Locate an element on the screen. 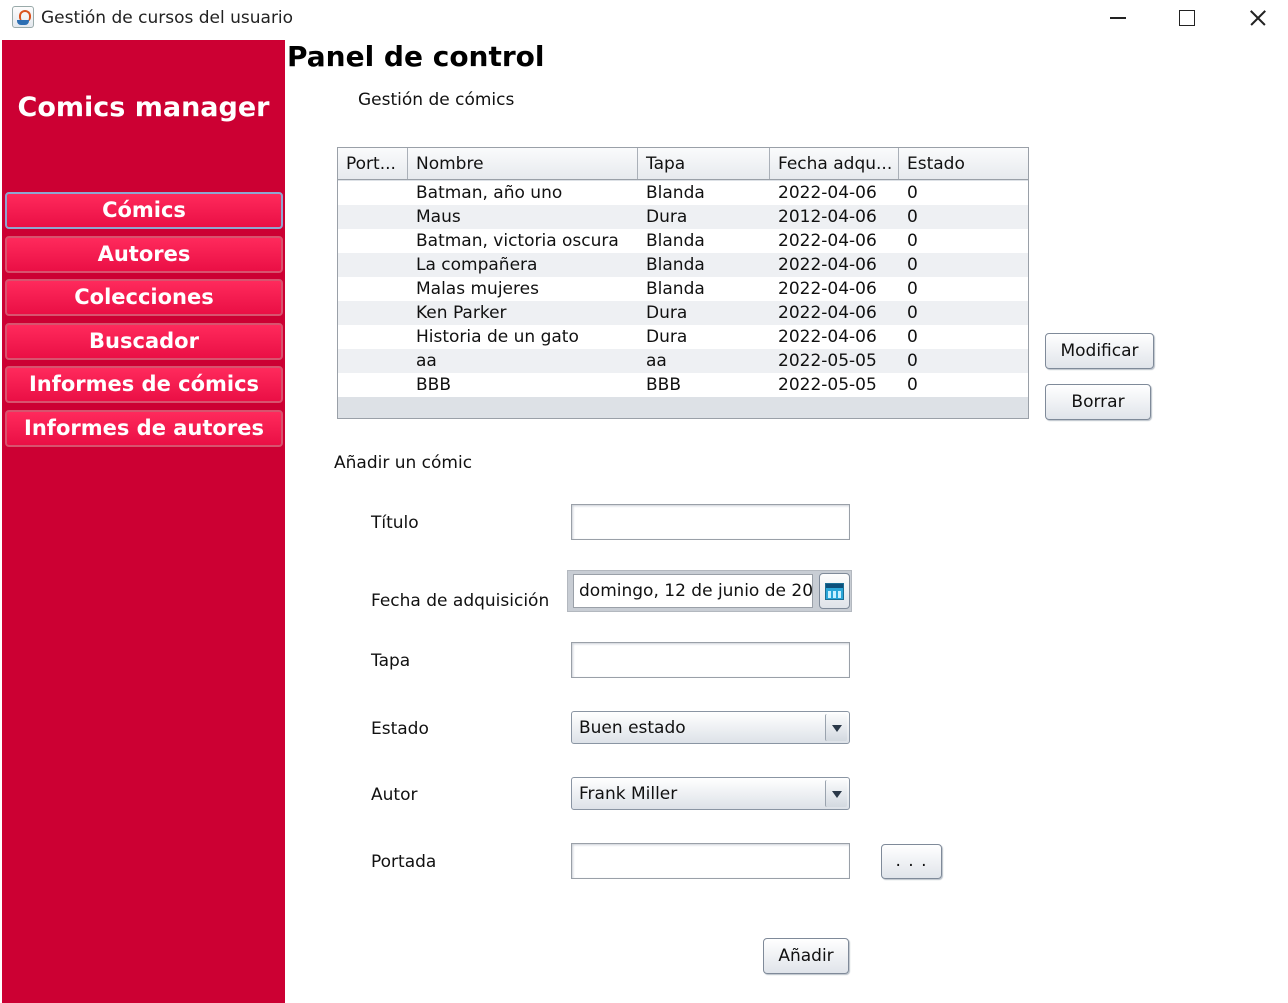 This screenshot has width=1288, height=1003. author-select: Frank Miller is located at coordinates (710, 793).